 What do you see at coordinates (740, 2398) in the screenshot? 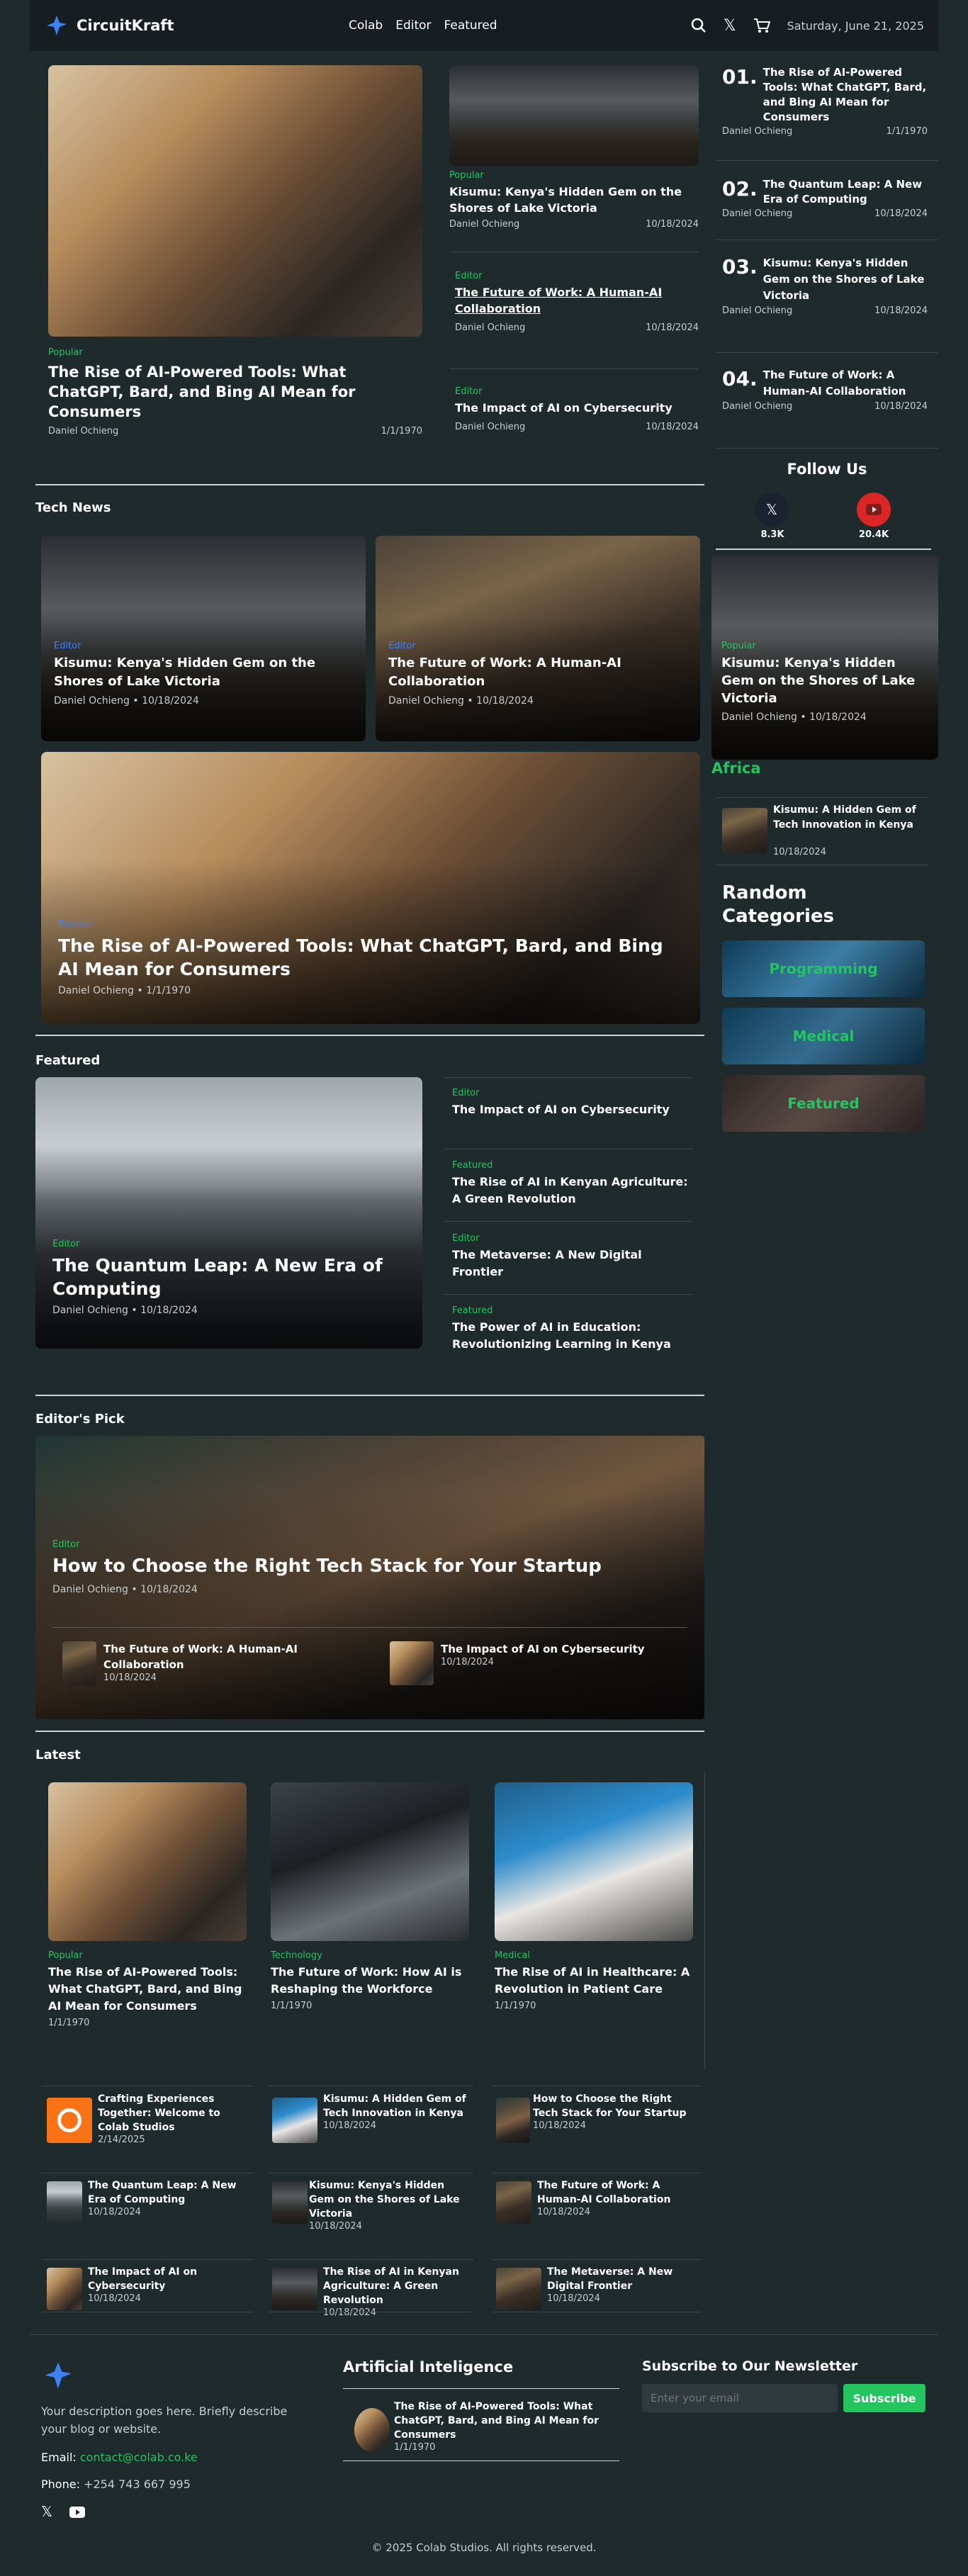
I see `newsletter-email-input` at bounding box center [740, 2398].